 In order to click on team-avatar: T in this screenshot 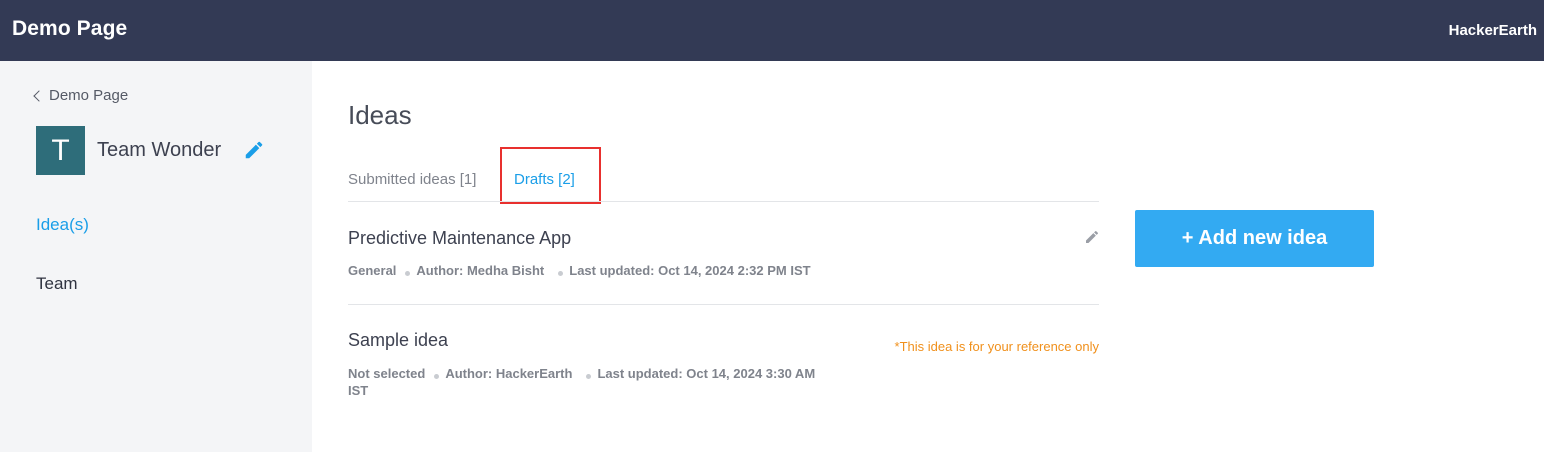, I will do `click(60, 150)`.